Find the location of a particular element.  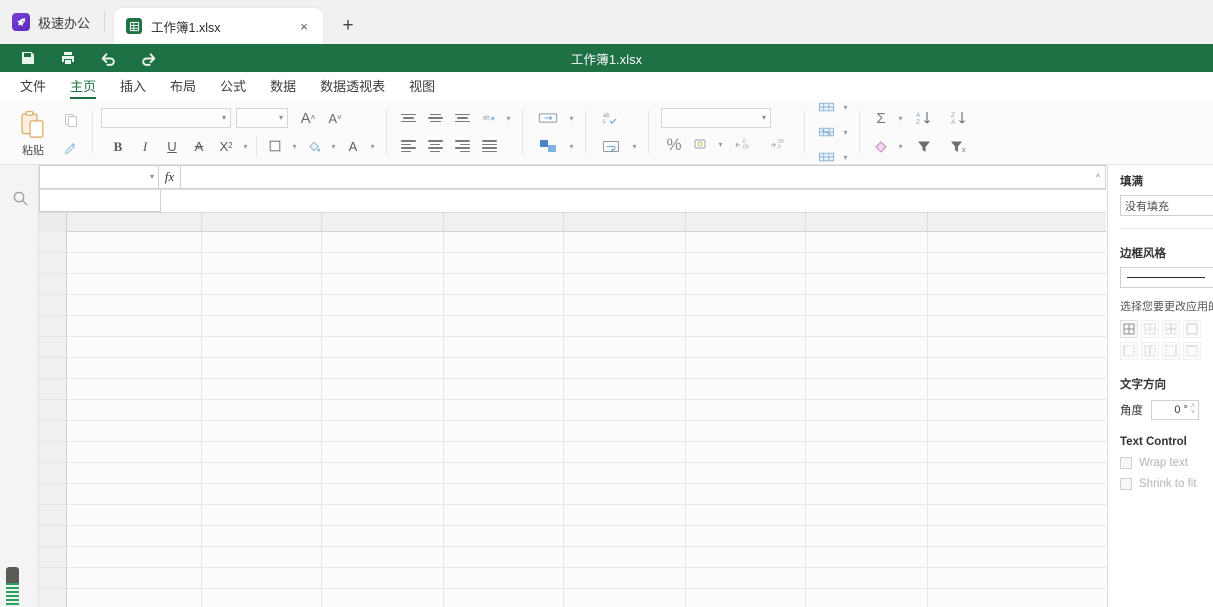

tab-formula: 公式 is located at coordinates (233, 85).